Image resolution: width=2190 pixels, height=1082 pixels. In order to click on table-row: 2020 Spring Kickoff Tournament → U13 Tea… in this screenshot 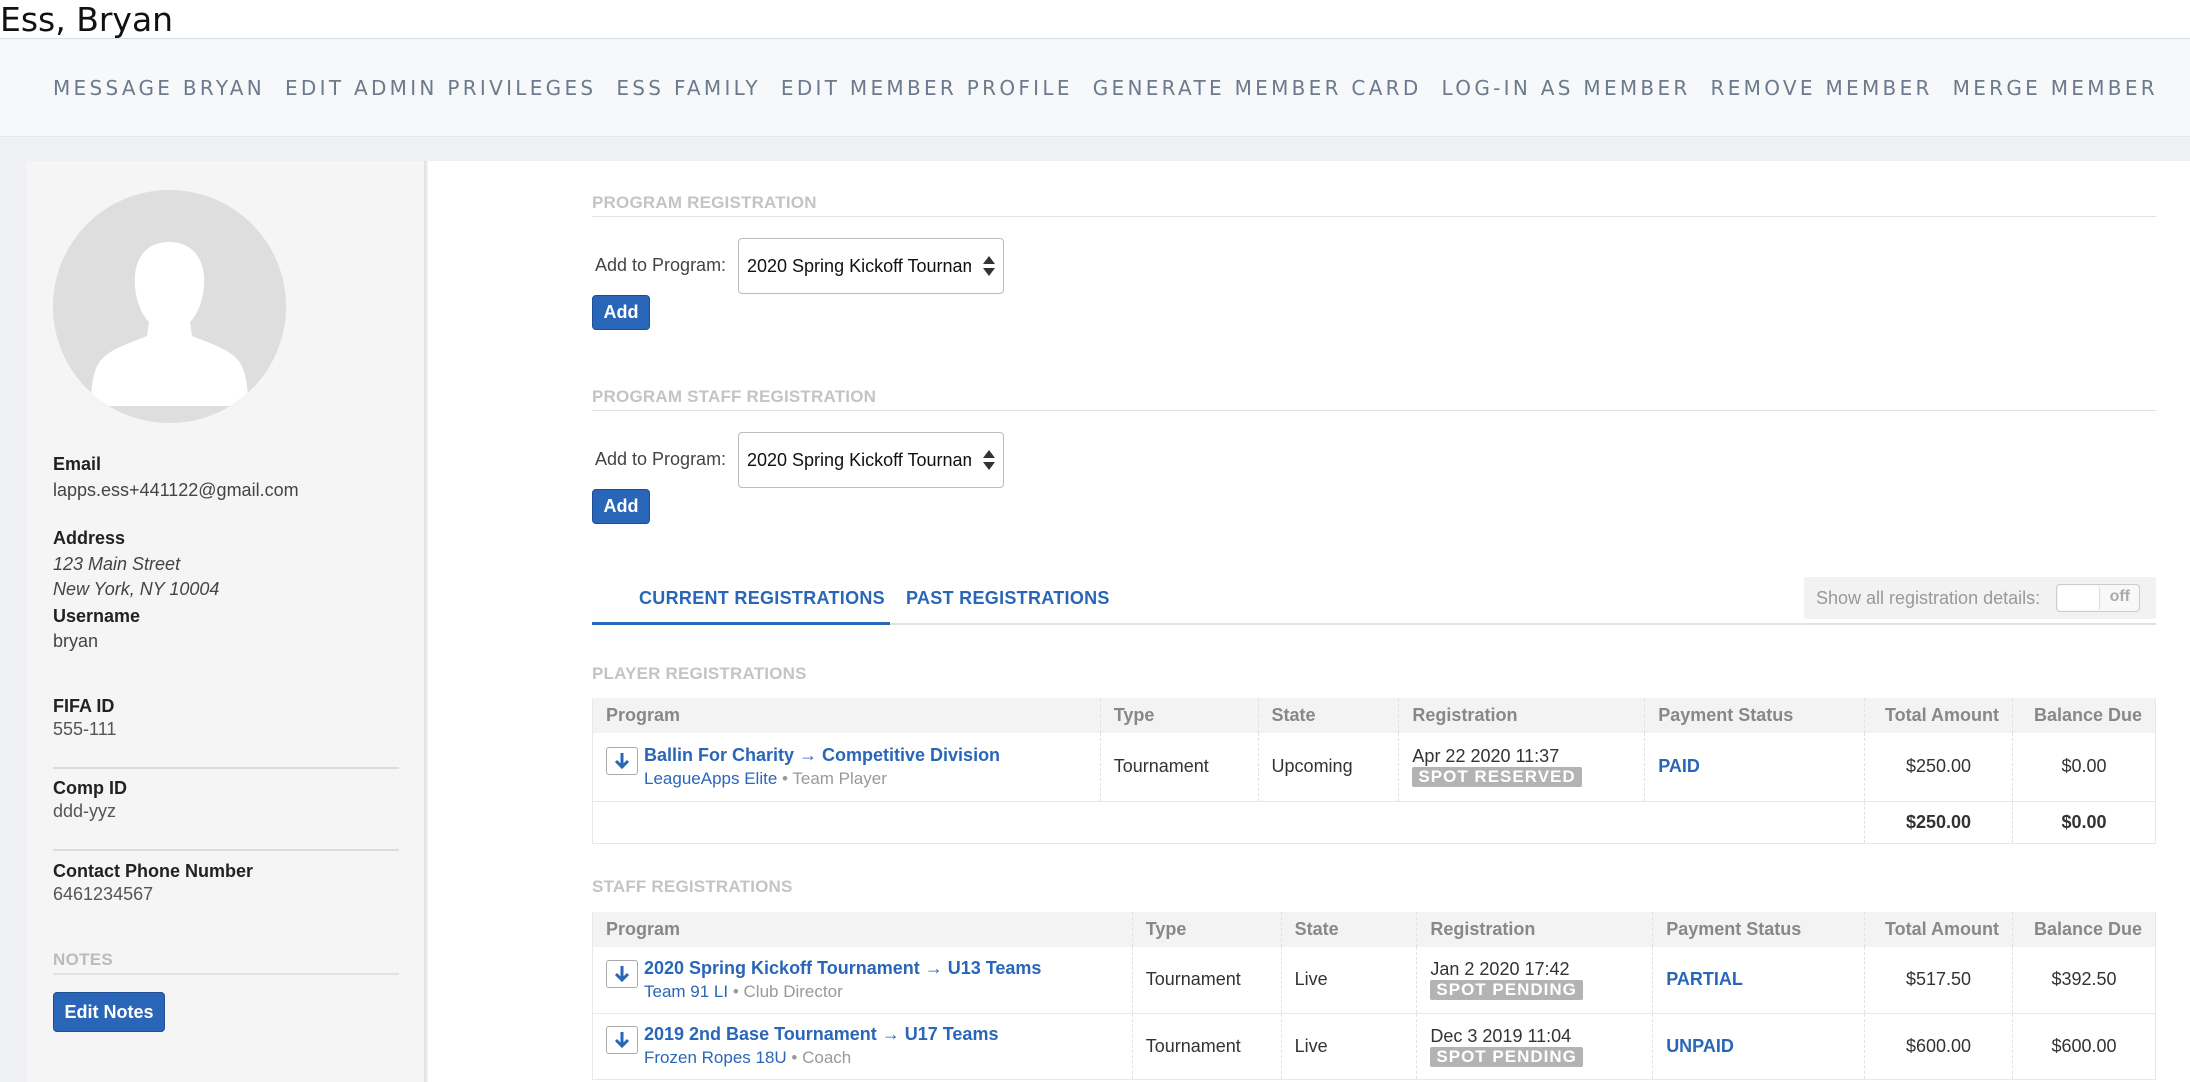, I will do `click(1374, 980)`.